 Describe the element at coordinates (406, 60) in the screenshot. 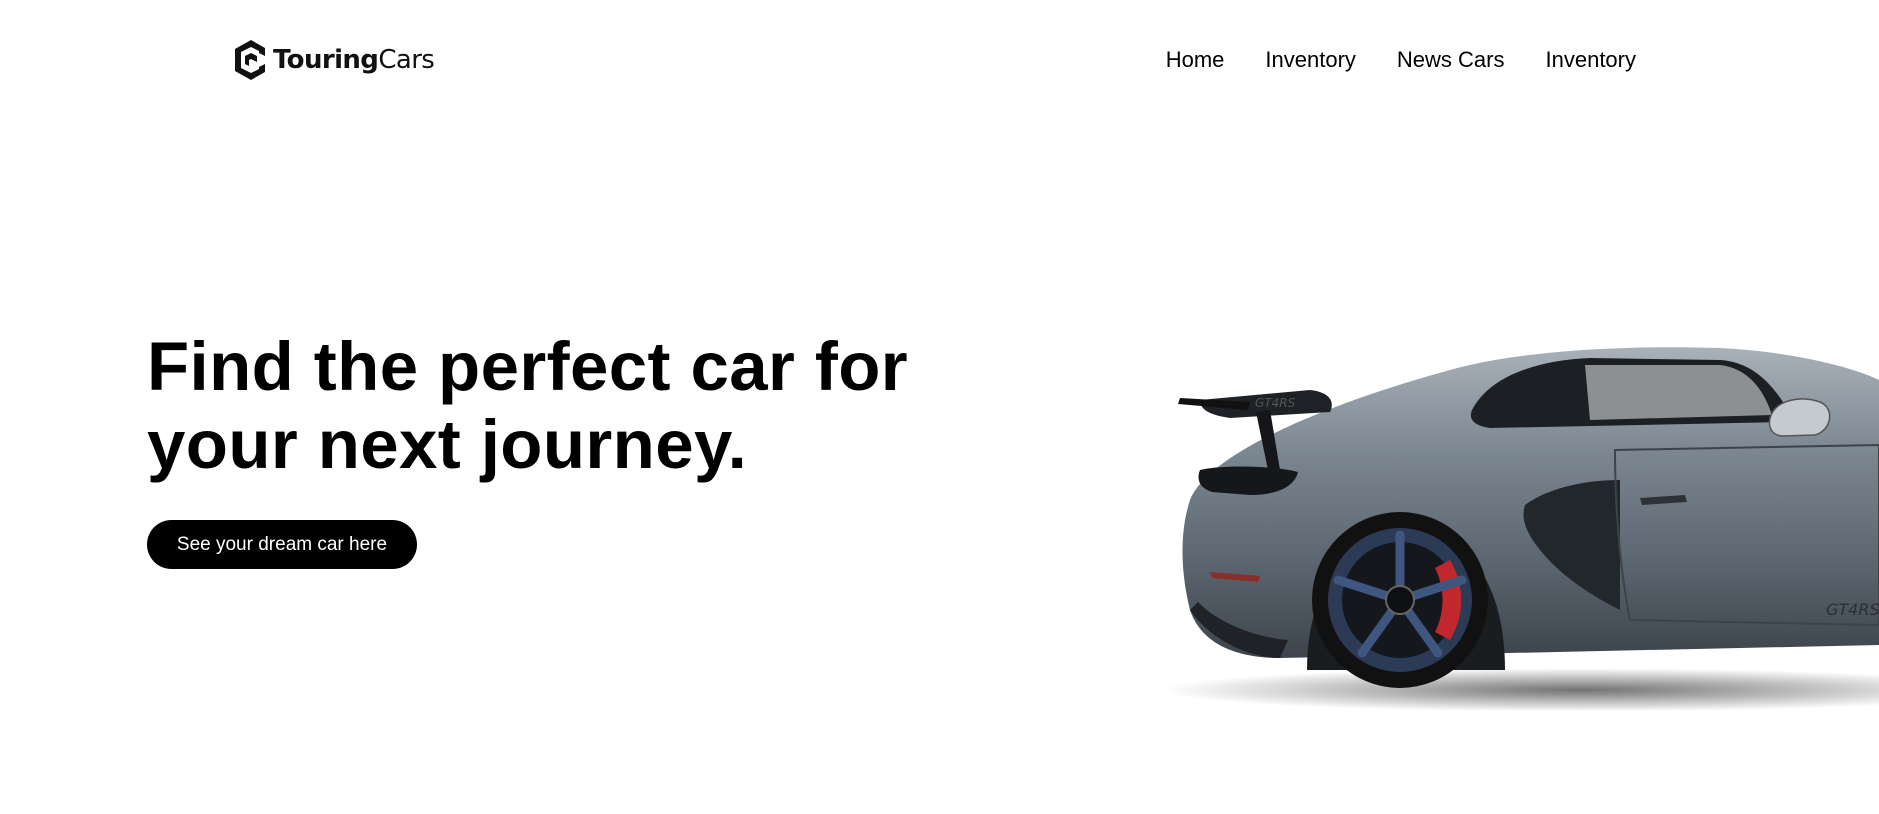

I see `brand-name-light: Cars` at that location.